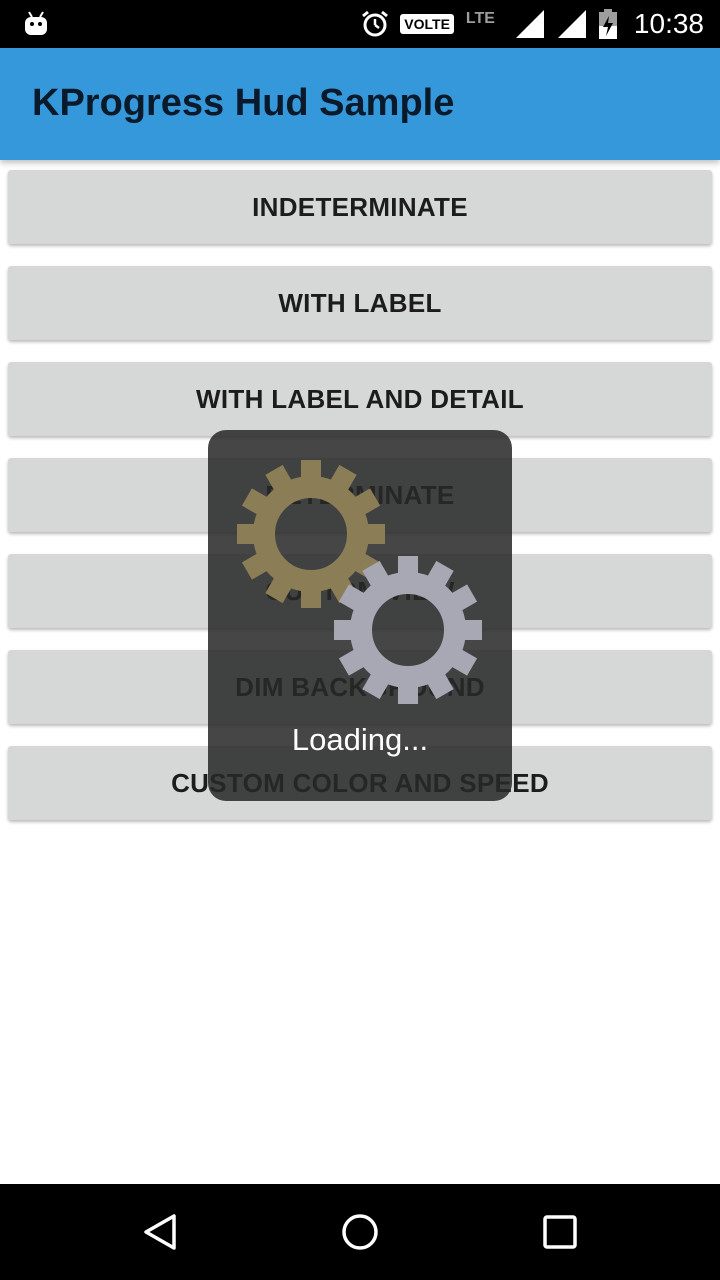 The height and width of the screenshot is (1280, 720). I want to click on gears-icon, so click(359, 582).